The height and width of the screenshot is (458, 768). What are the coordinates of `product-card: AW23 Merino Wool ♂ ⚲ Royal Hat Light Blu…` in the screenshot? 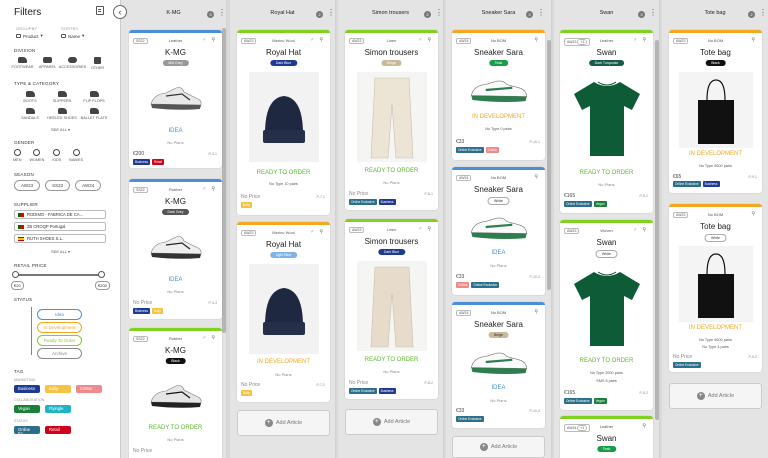 It's located at (283, 312).